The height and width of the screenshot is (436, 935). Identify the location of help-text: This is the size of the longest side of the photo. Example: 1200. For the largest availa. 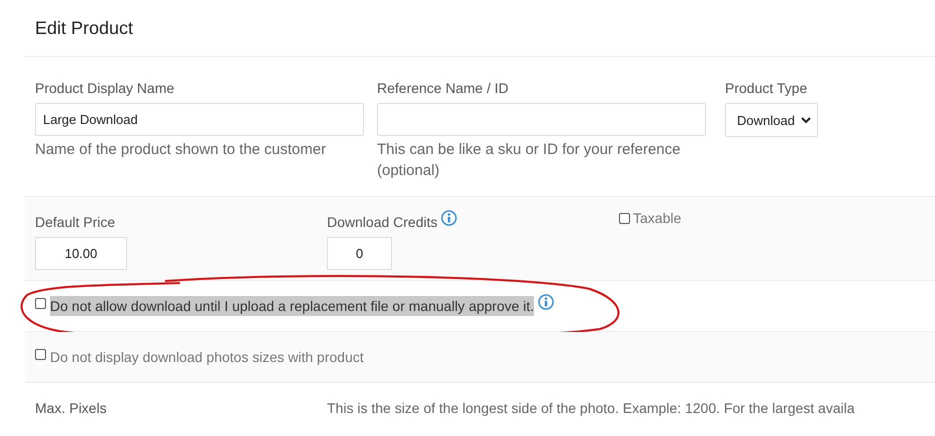
(591, 408).